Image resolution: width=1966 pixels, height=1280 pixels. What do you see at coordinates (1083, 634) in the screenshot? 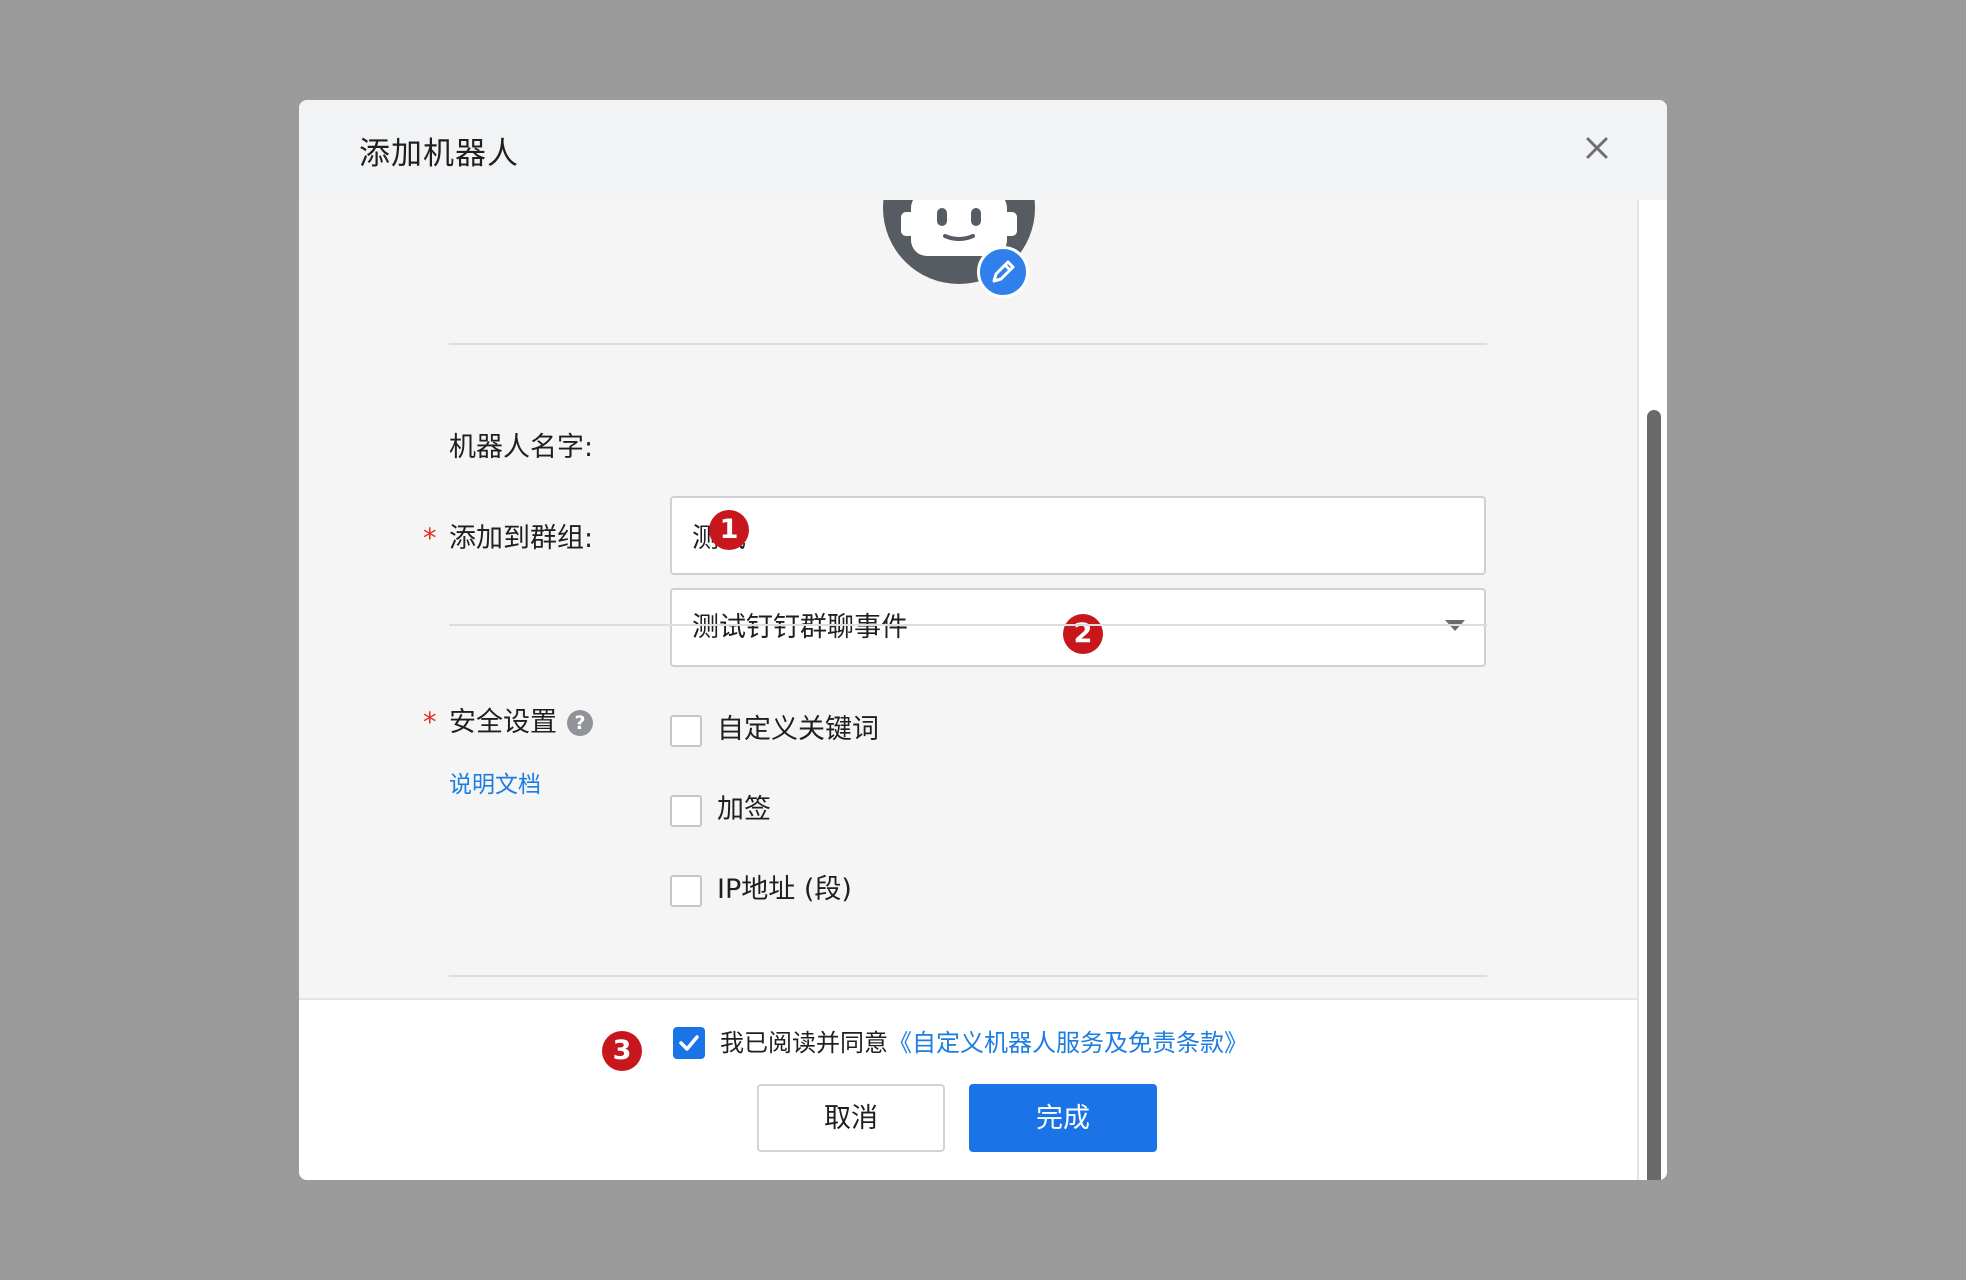
I see `annotation-marker-2: 2` at bounding box center [1083, 634].